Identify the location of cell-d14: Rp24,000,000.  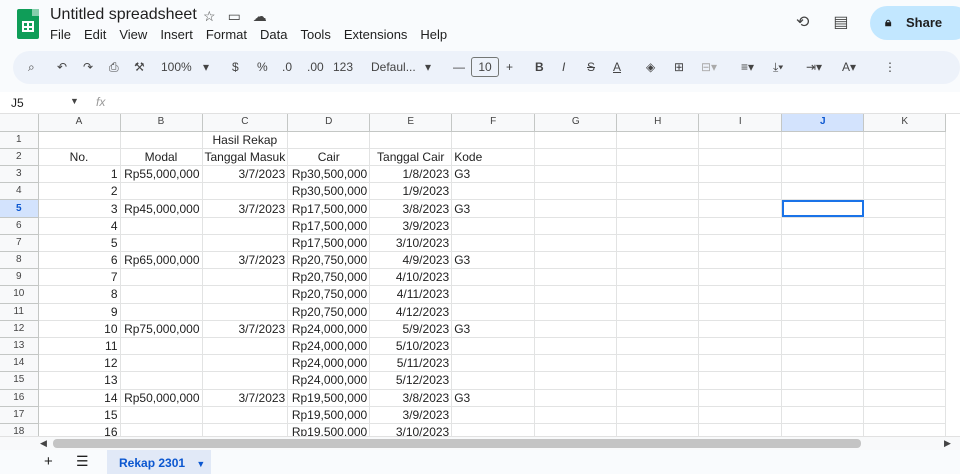
(329, 363).